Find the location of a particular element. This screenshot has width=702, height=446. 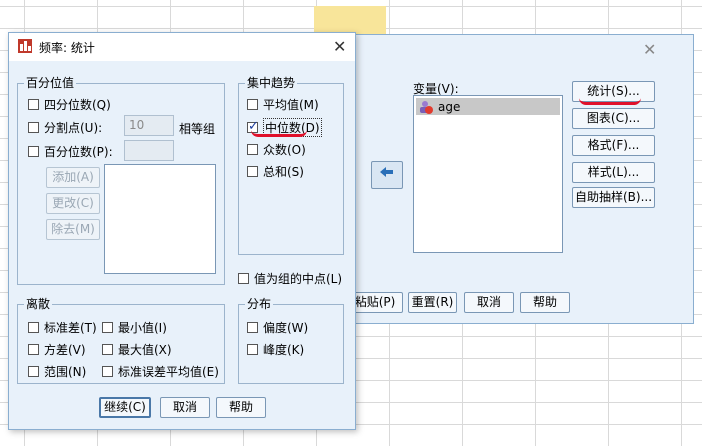

cut-points-input: 10 is located at coordinates (149, 125).